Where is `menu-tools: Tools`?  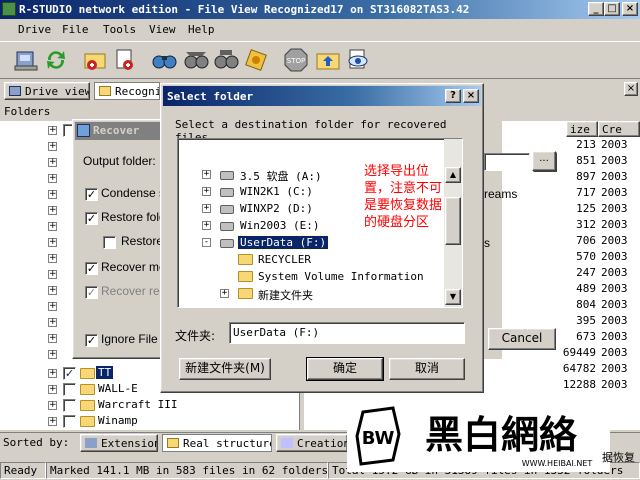
menu-tools: Tools is located at coordinates (119, 29).